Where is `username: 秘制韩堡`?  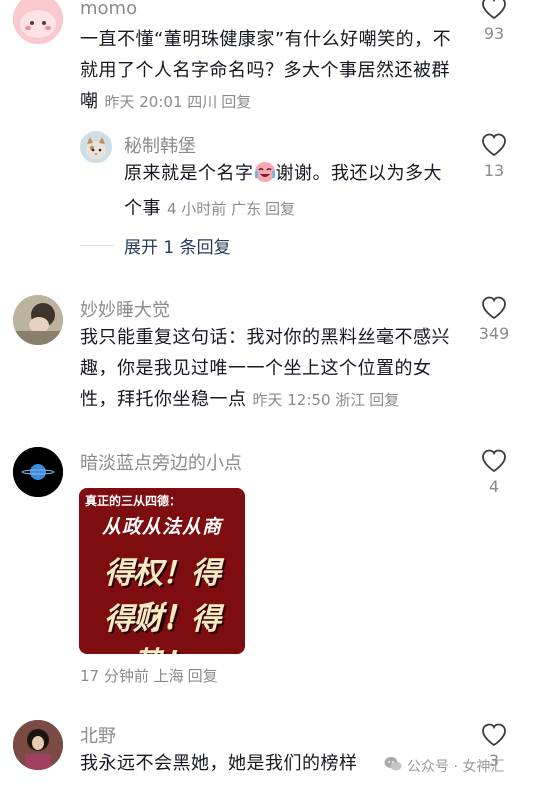 username: 秘制韩堡 is located at coordinates (160, 145).